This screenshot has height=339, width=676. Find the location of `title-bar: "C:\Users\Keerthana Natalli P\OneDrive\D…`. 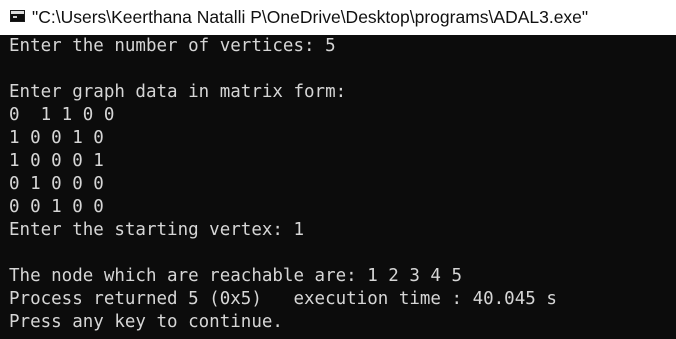

title-bar: "C:\Users\Keerthana Natalli P\OneDrive\D… is located at coordinates (338, 17).